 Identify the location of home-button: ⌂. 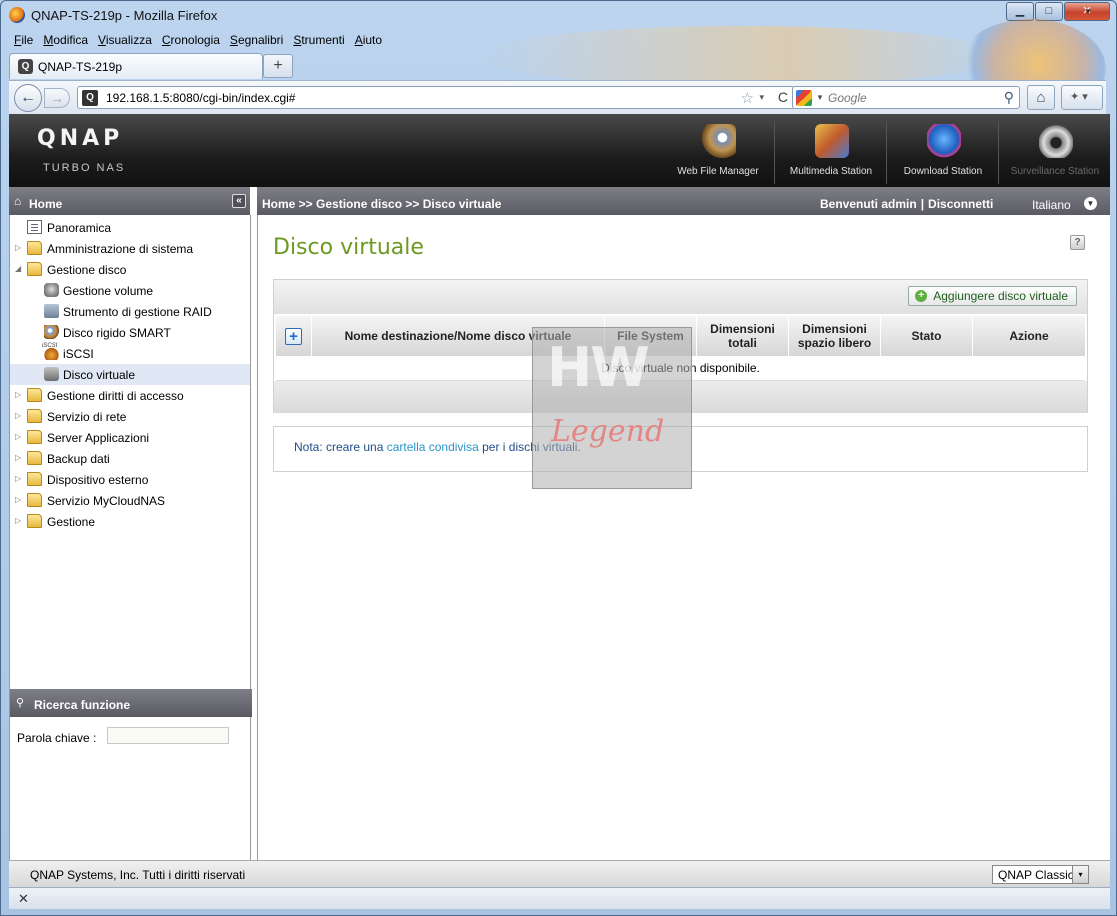
(1041, 97).